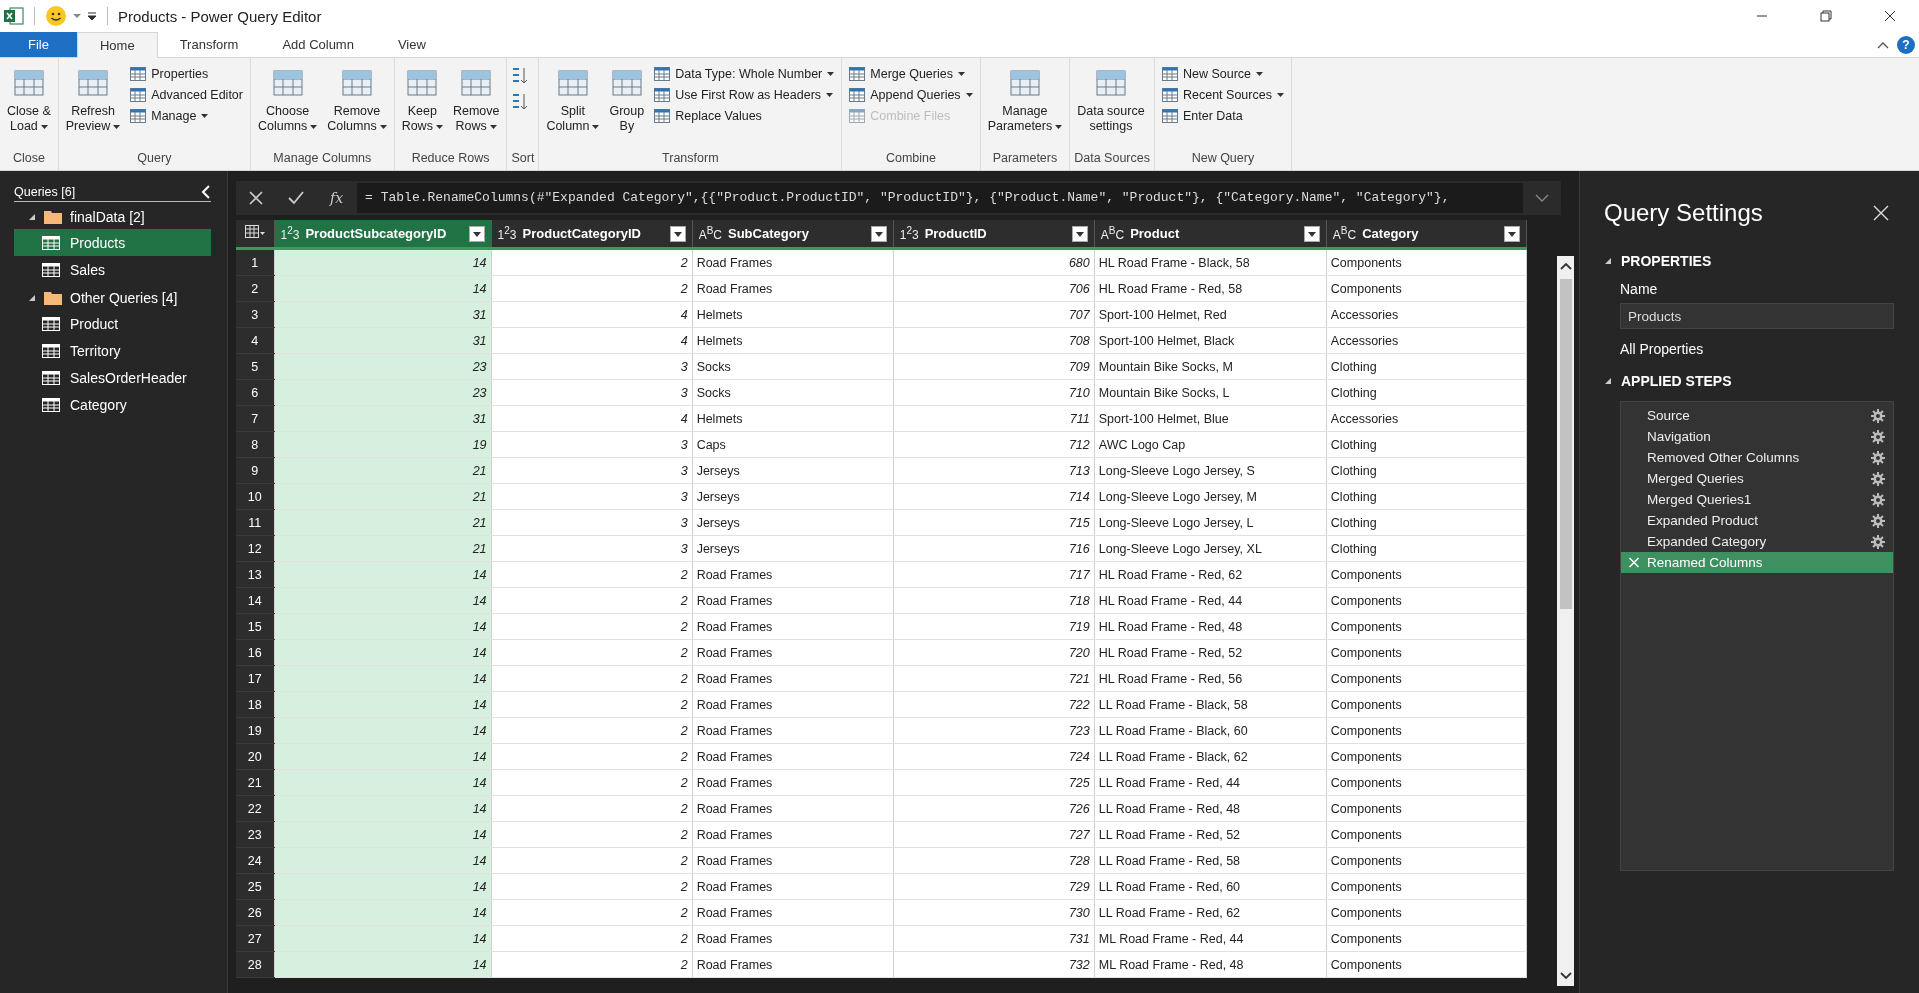  I want to click on query-item: Category, so click(112, 404).